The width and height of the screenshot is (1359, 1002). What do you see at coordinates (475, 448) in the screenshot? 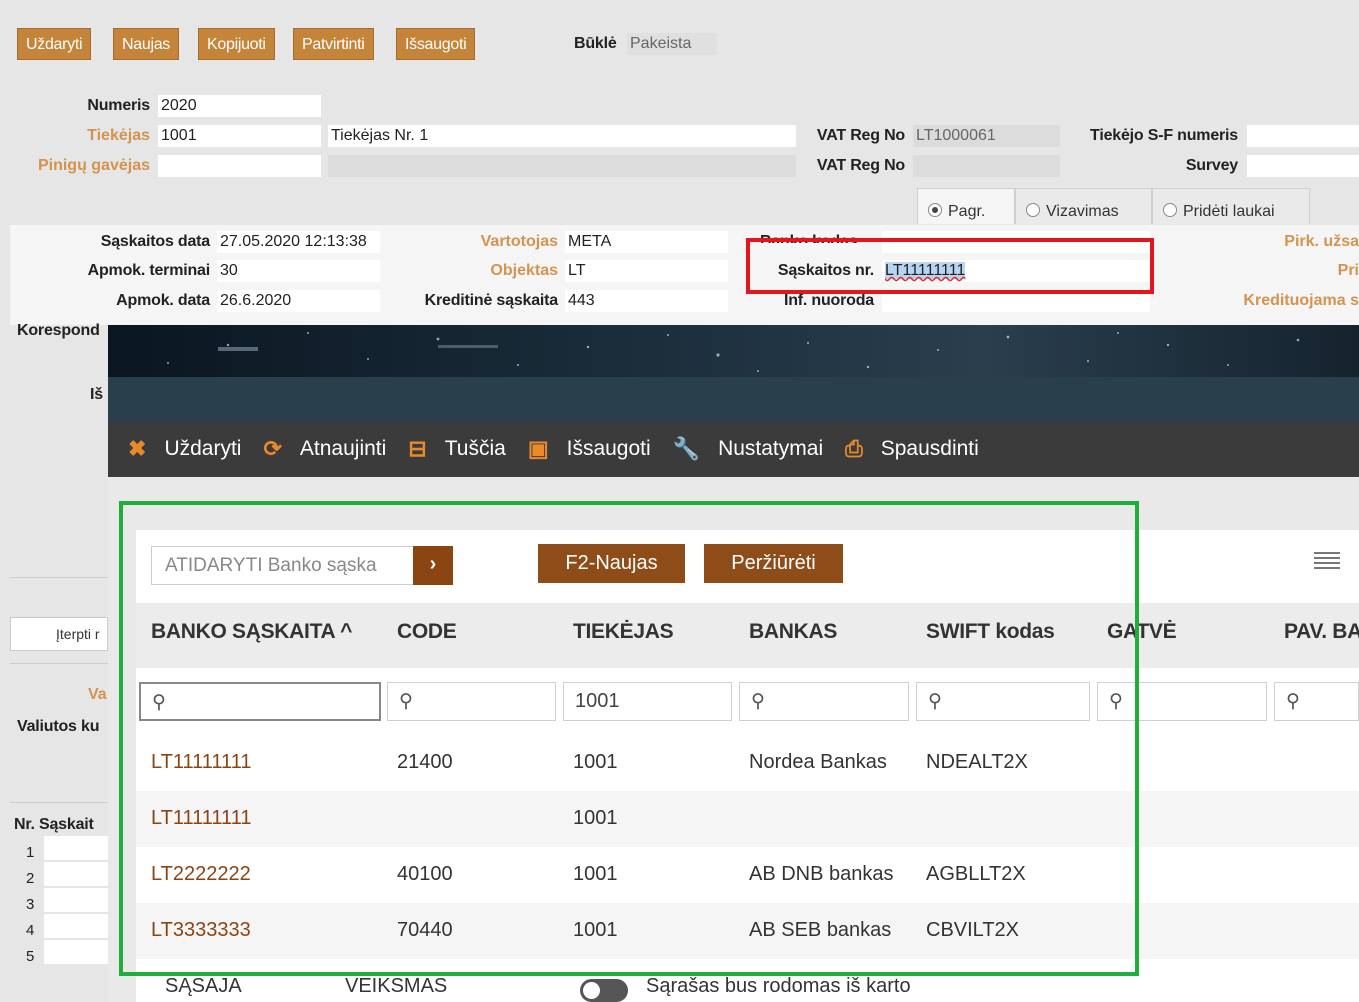
I see `modal-clear-label: Tuščia` at bounding box center [475, 448].